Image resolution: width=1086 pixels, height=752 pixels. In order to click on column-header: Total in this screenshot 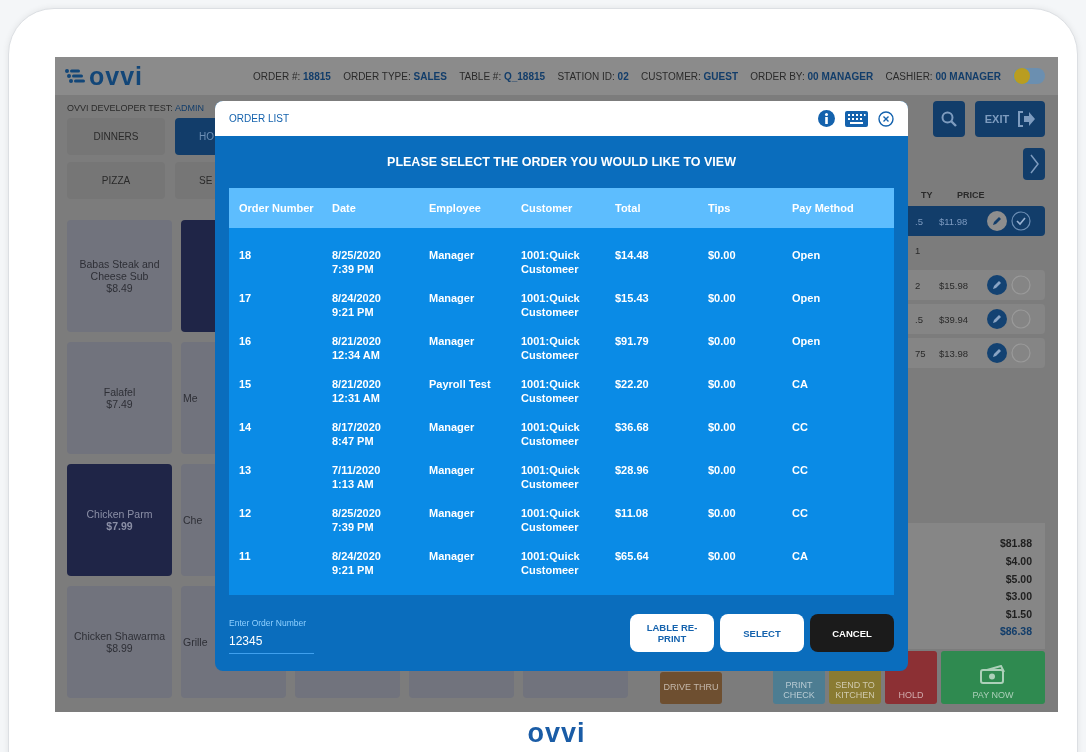, I will do `click(628, 208)`.